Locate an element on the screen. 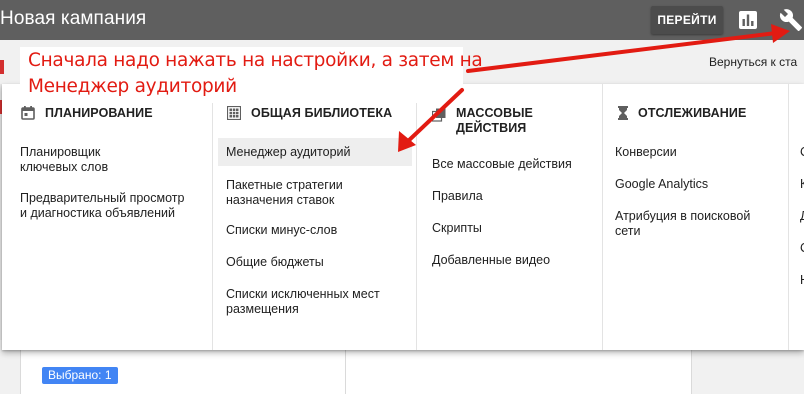  menu-item-label: Google Analytics is located at coordinates (662, 184).